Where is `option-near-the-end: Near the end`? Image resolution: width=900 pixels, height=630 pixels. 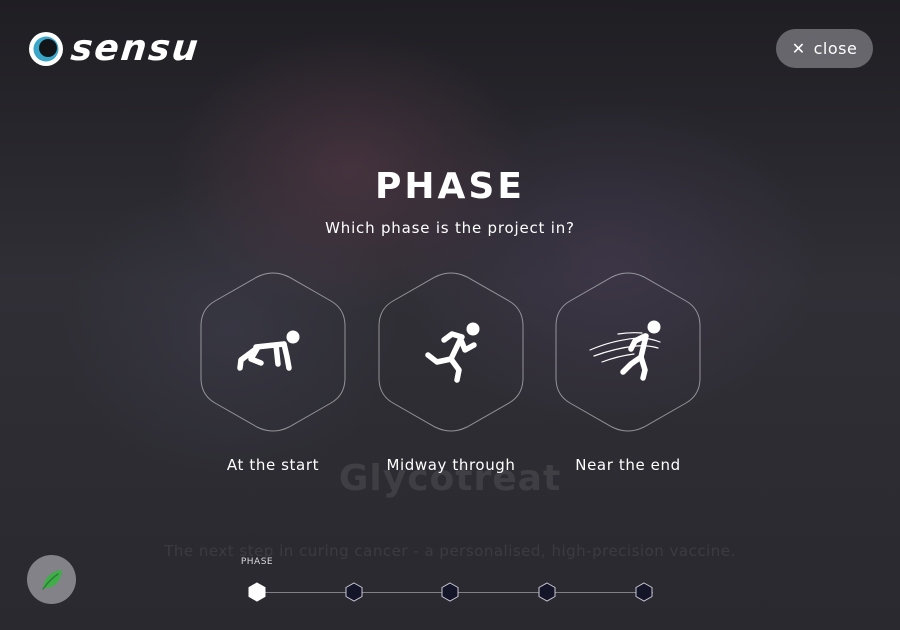 option-near-the-end: Near the end is located at coordinates (628, 372).